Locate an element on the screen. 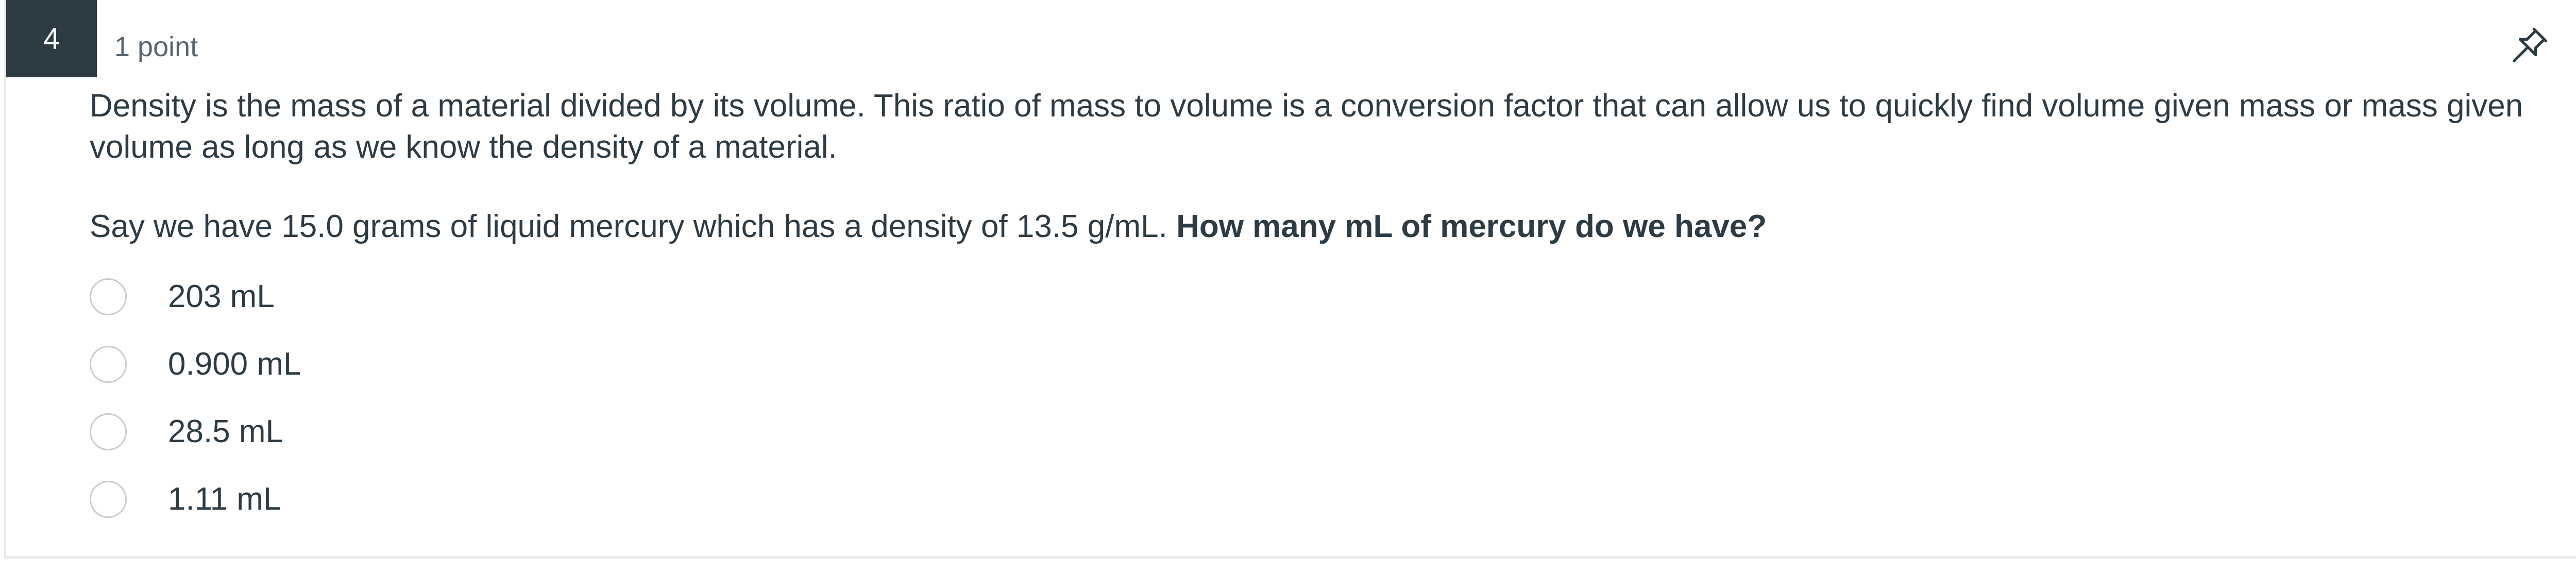  answer-option: 28.5 mL is located at coordinates (450, 431).